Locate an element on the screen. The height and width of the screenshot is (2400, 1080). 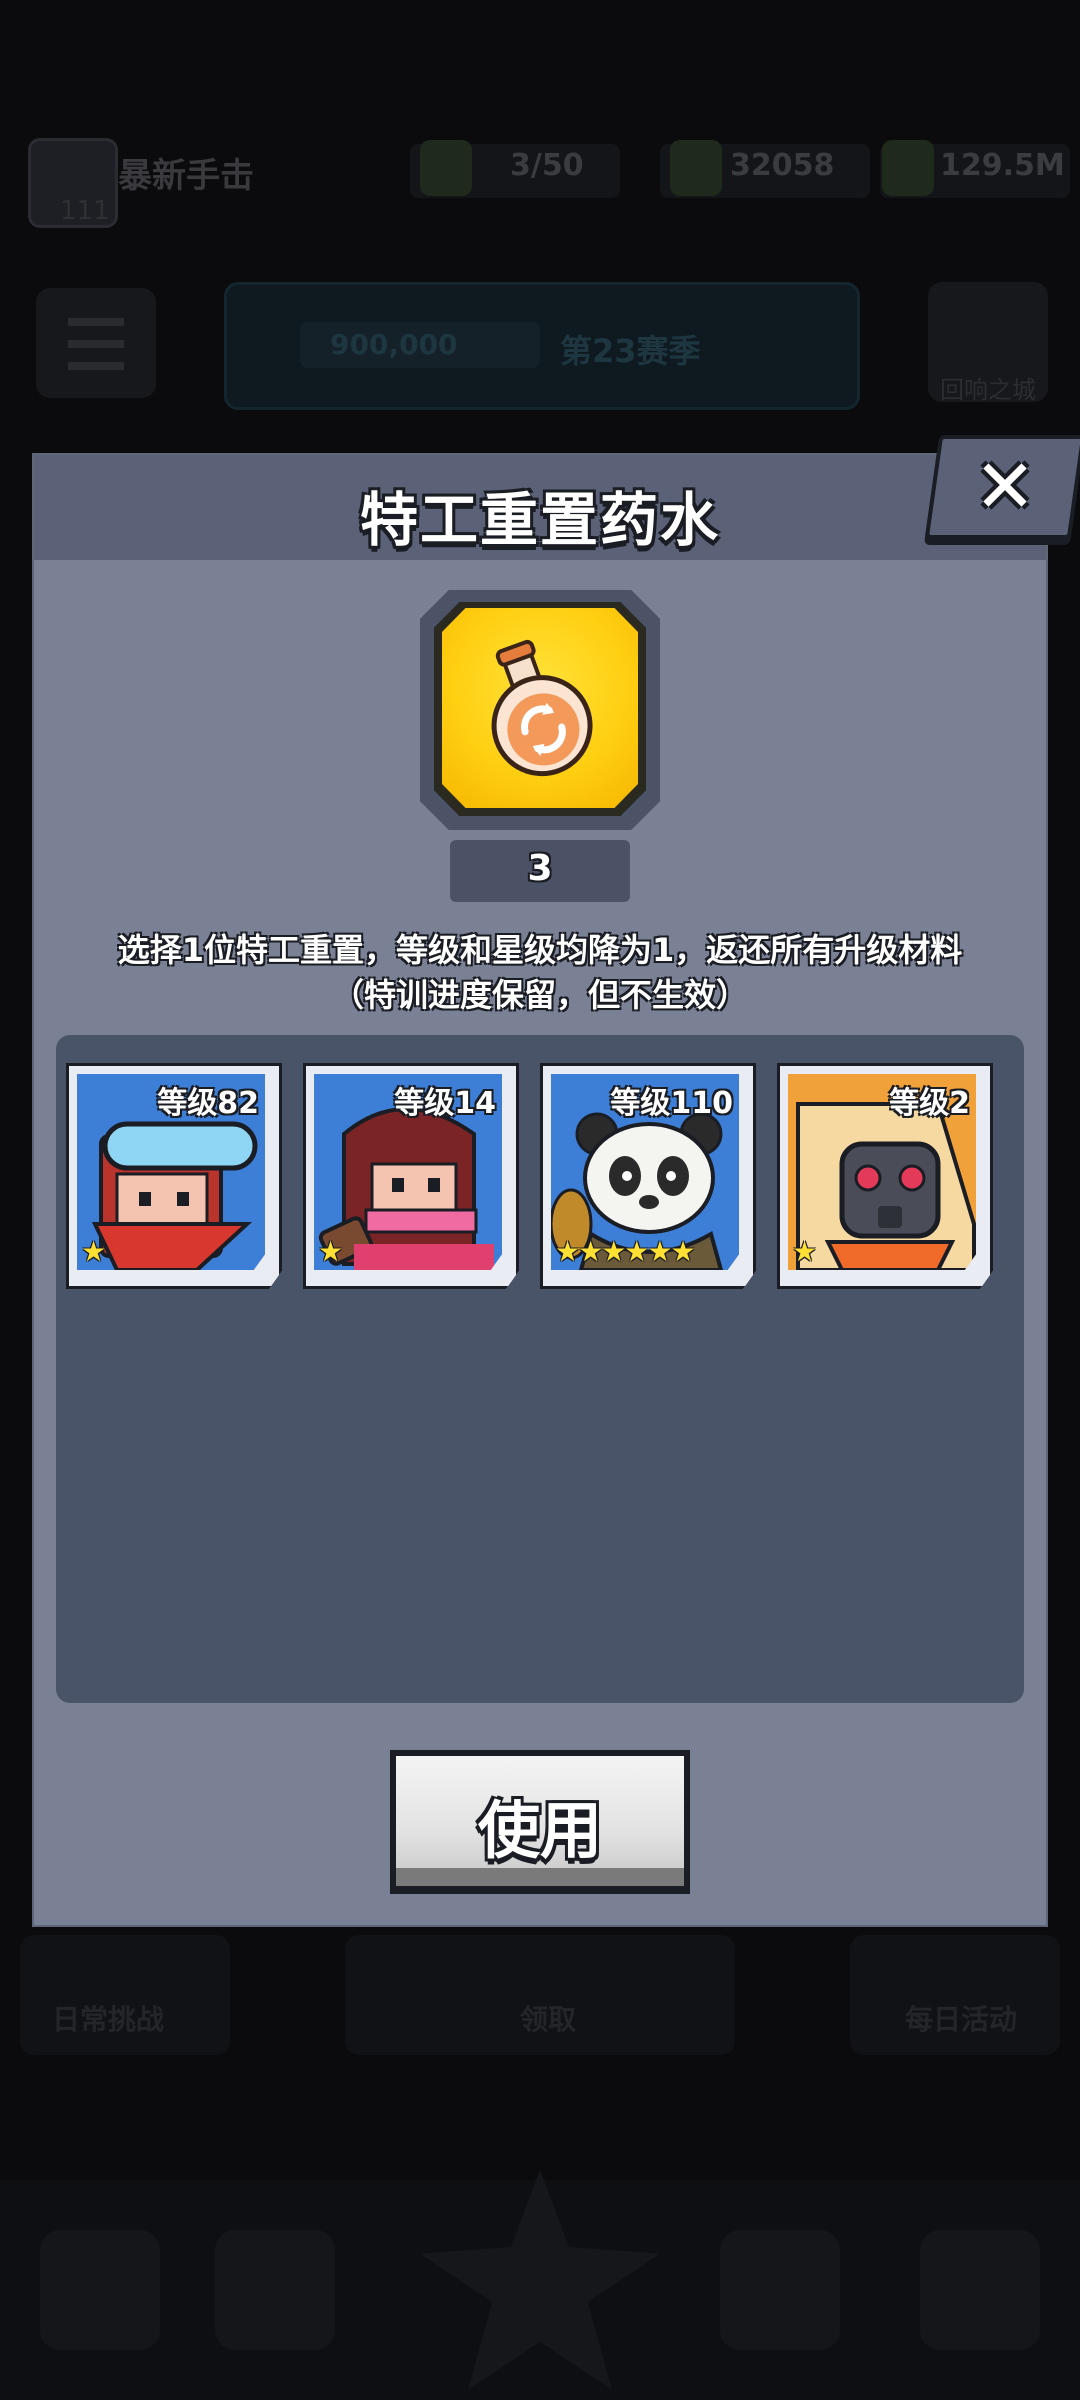
use-button-label: 使用 is located at coordinates (539, 1830).